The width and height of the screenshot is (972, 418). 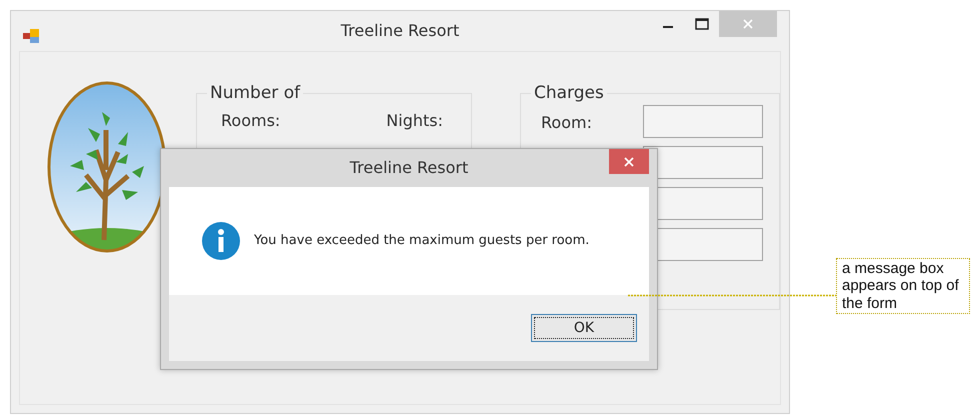 I want to click on dialog-title: Treeline Resort, so click(x=409, y=168).